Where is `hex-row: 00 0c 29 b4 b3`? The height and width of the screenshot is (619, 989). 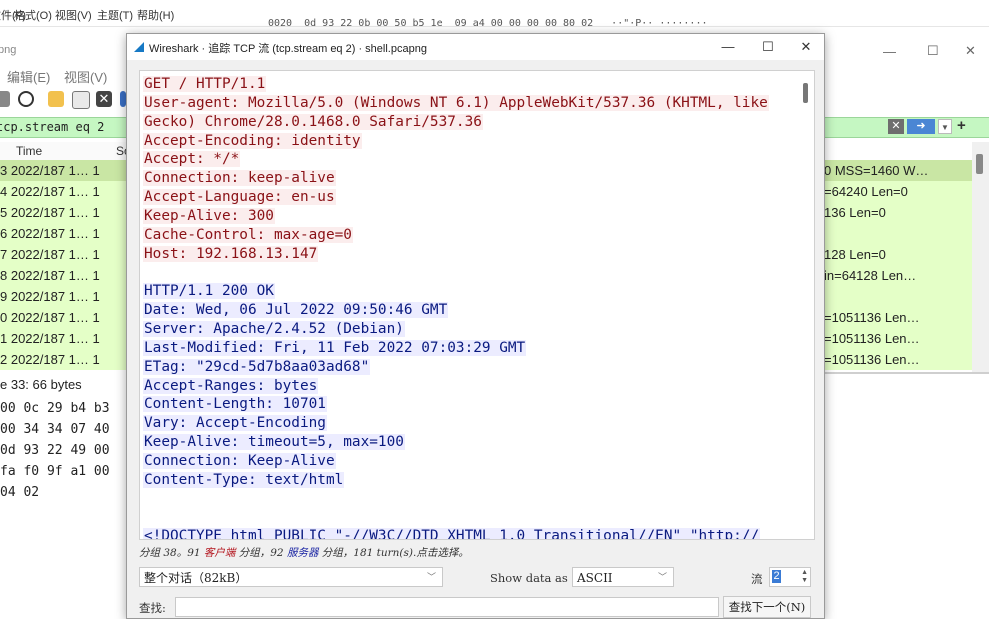 hex-row: 00 0c 29 b4 b3 is located at coordinates (63, 408).